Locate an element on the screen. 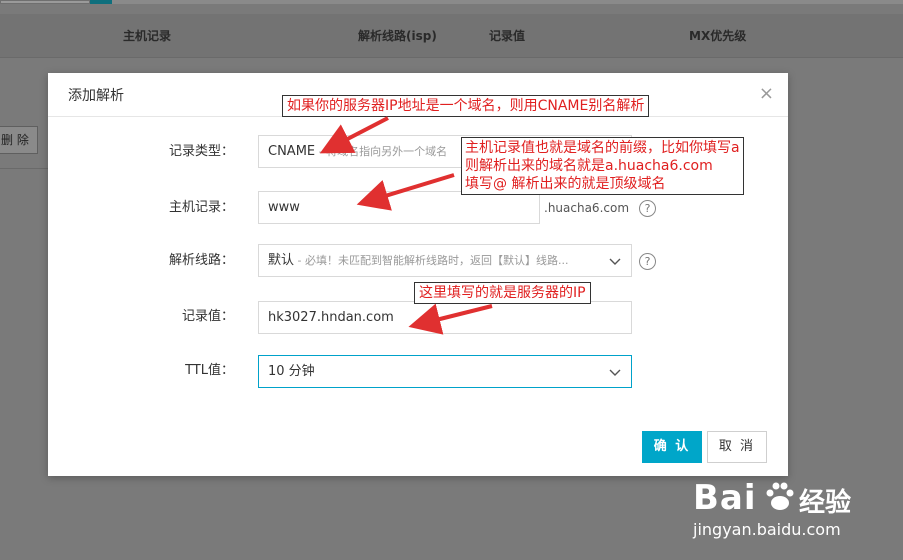 This screenshot has height=560, width=903. column-host: 主机记录 is located at coordinates (147, 36).